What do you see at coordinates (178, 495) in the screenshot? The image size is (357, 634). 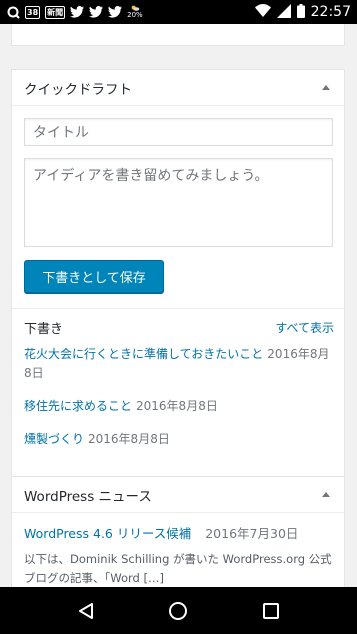 I see `news-header: WordPress ニュース` at bounding box center [178, 495].